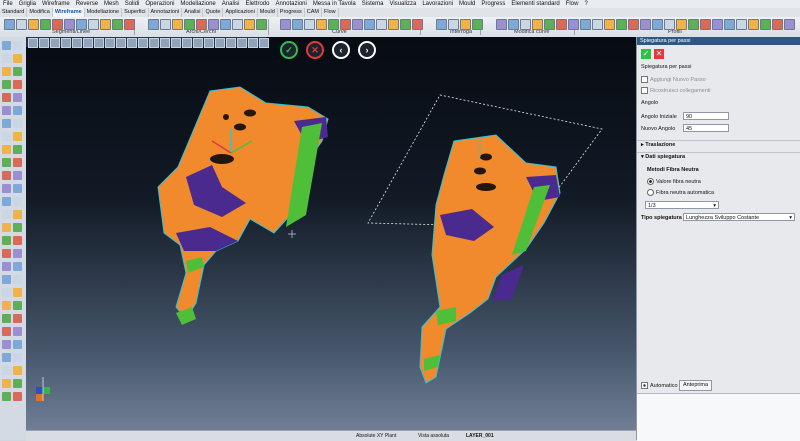  I want to click on menu-item: Wireframe, so click(56, 4).